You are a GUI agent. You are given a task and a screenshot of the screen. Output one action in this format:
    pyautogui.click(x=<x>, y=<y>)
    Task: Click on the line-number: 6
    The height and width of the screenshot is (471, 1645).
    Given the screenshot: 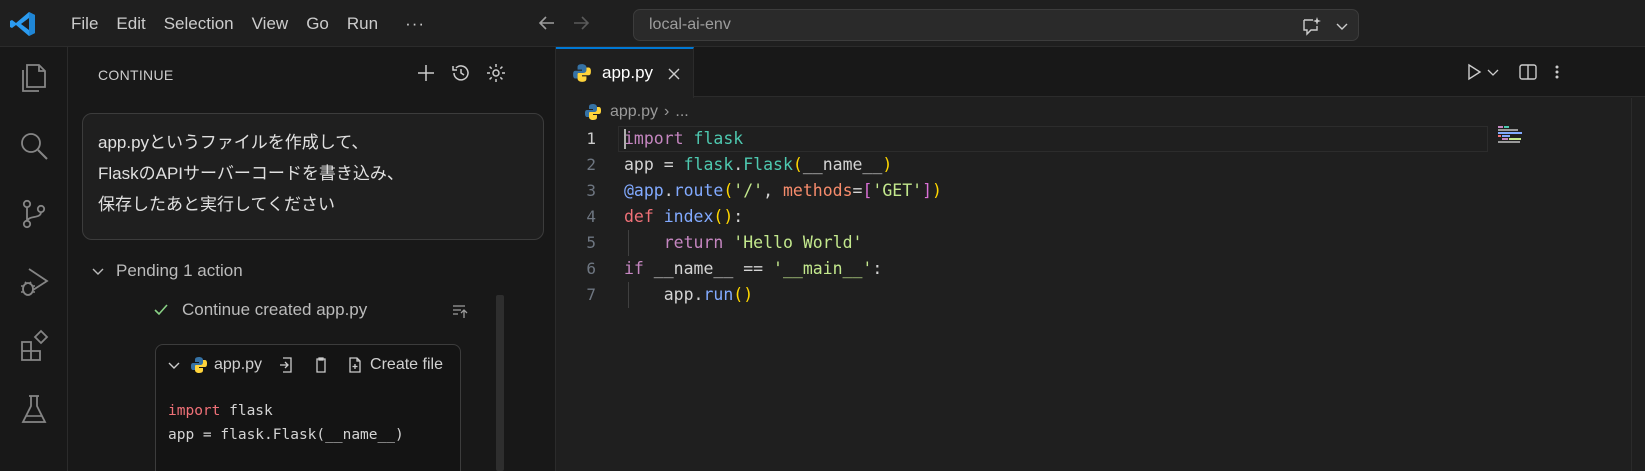 What is the action you would take?
    pyautogui.click(x=591, y=268)
    